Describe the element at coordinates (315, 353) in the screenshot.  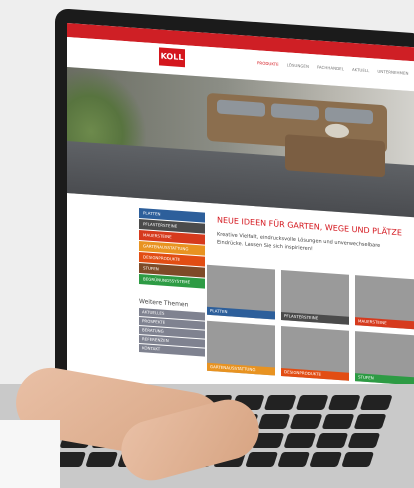
I see `card-designprodukte: DESIGNPRODUKTE` at that location.